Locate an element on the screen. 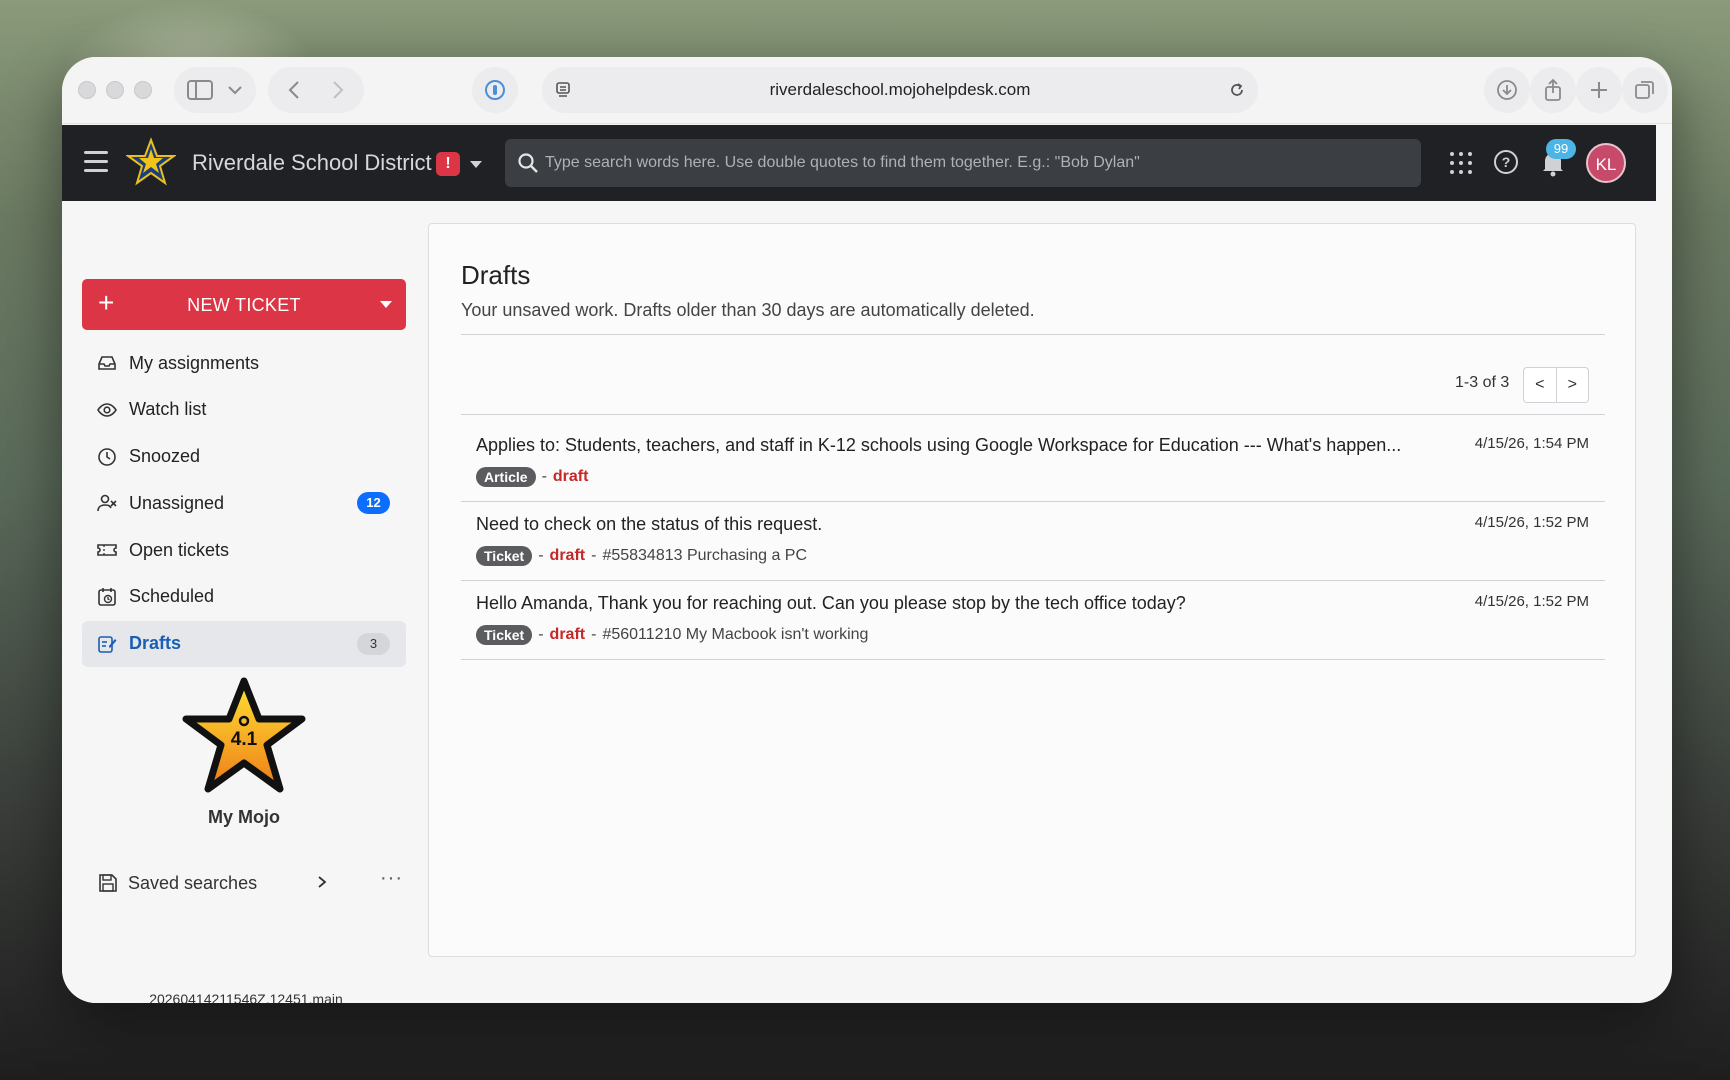  draft-timestamp: 4/15/26, 1:54 PM is located at coordinates (1531, 443).